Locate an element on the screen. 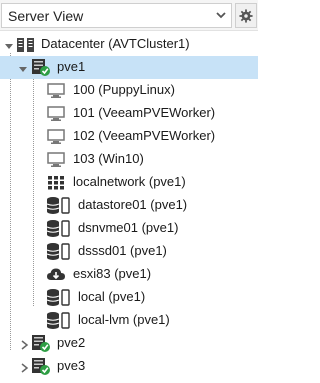 The height and width of the screenshot is (383, 320). tree-header: Server View is located at coordinates (129, 15).